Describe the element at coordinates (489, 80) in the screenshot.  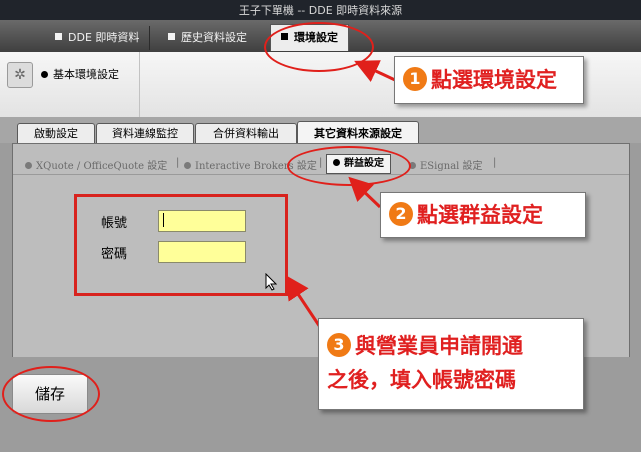
I see `callout-step1: 1 點選環境設定` at that location.